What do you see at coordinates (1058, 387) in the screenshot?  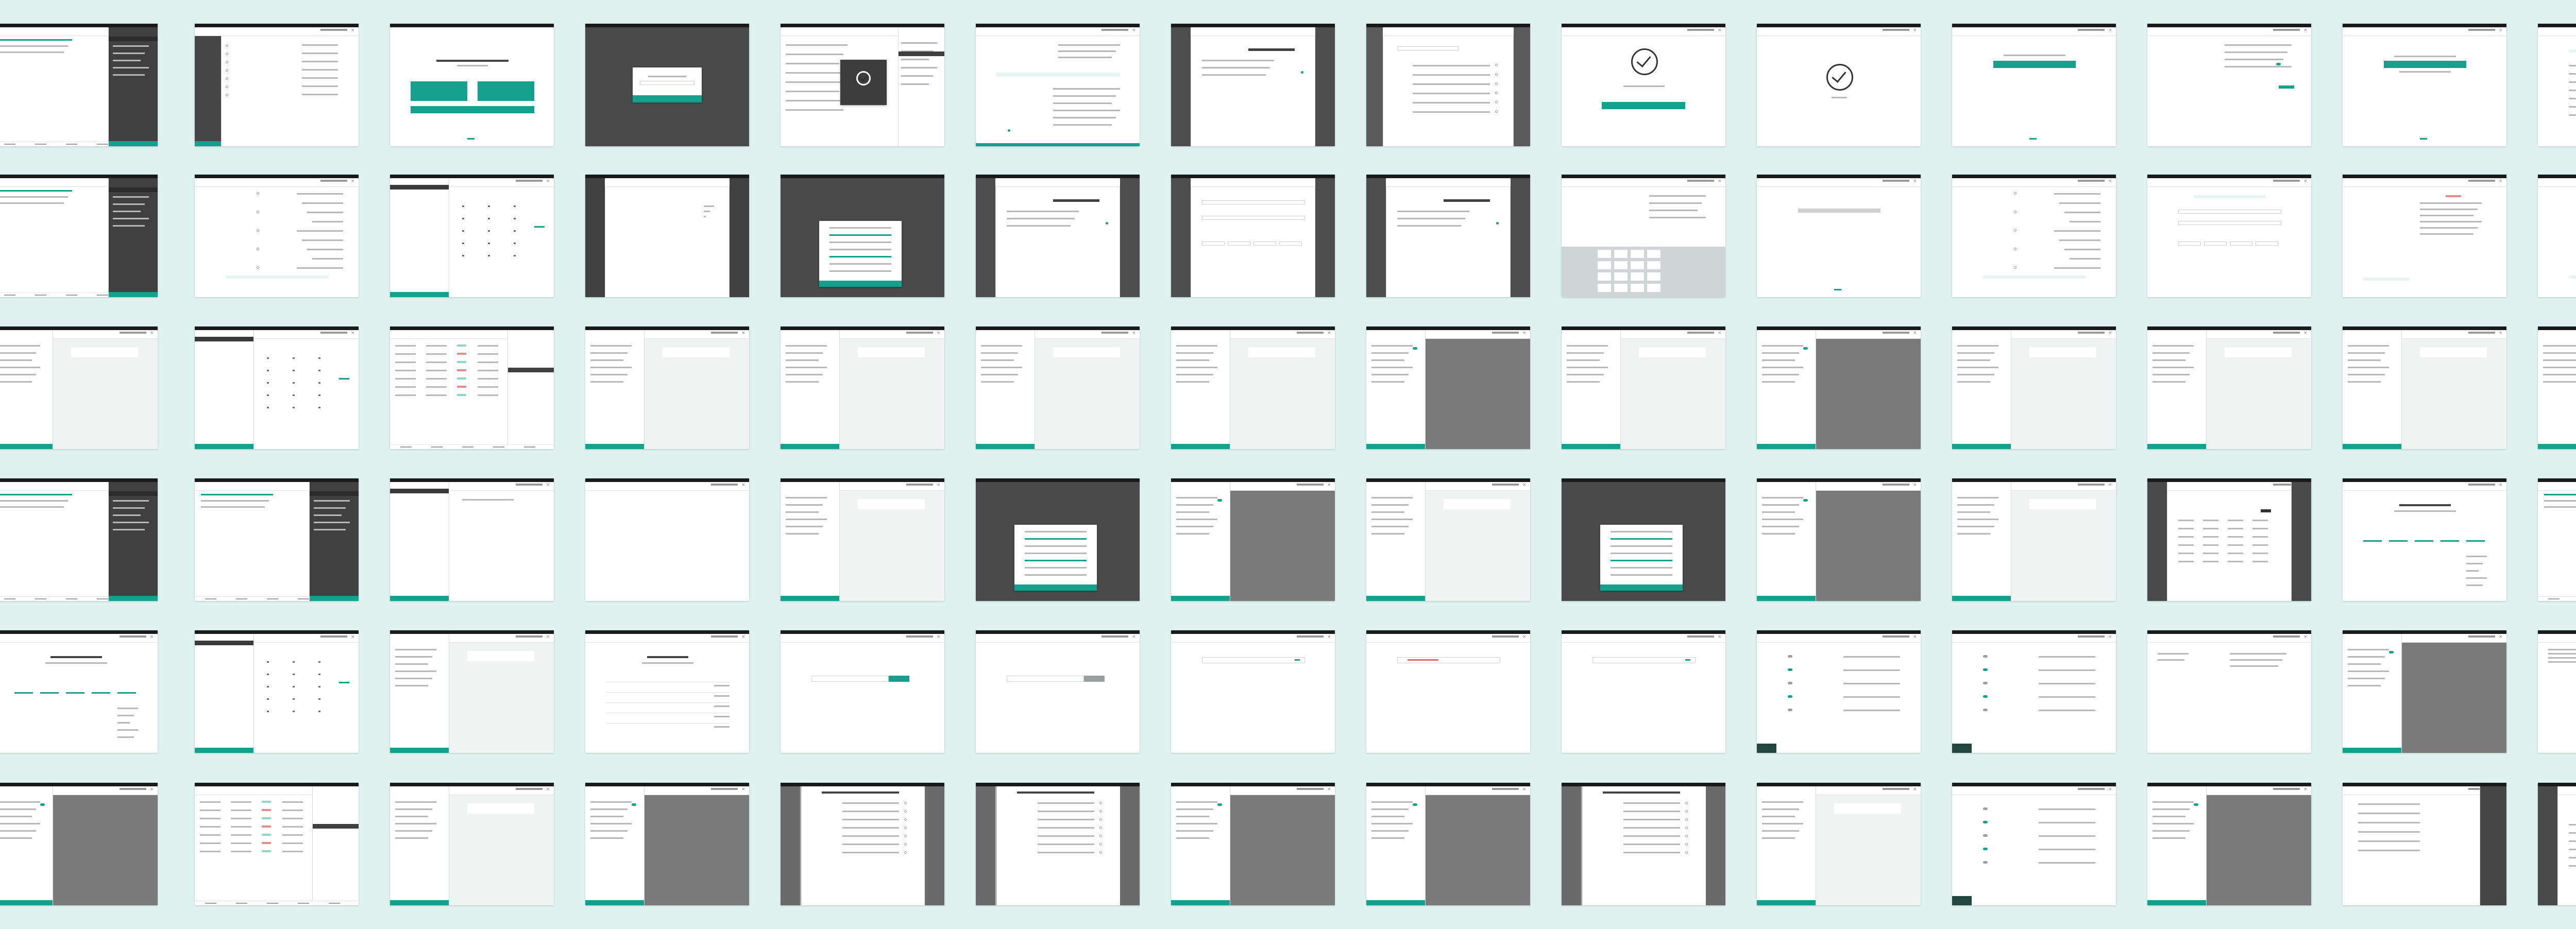 I see `screen-thumbnail-list-grey: ×` at bounding box center [1058, 387].